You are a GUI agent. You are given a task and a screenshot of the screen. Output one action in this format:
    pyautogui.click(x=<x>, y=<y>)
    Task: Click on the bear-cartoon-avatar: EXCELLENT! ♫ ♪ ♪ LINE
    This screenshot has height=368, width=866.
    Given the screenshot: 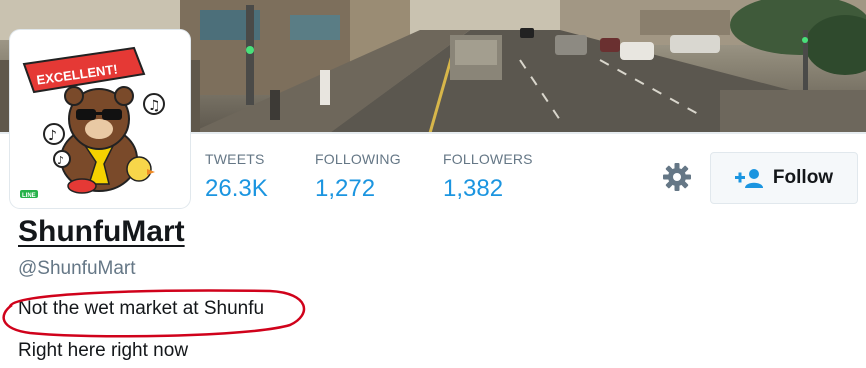 What is the action you would take?
    pyautogui.click(x=100, y=119)
    